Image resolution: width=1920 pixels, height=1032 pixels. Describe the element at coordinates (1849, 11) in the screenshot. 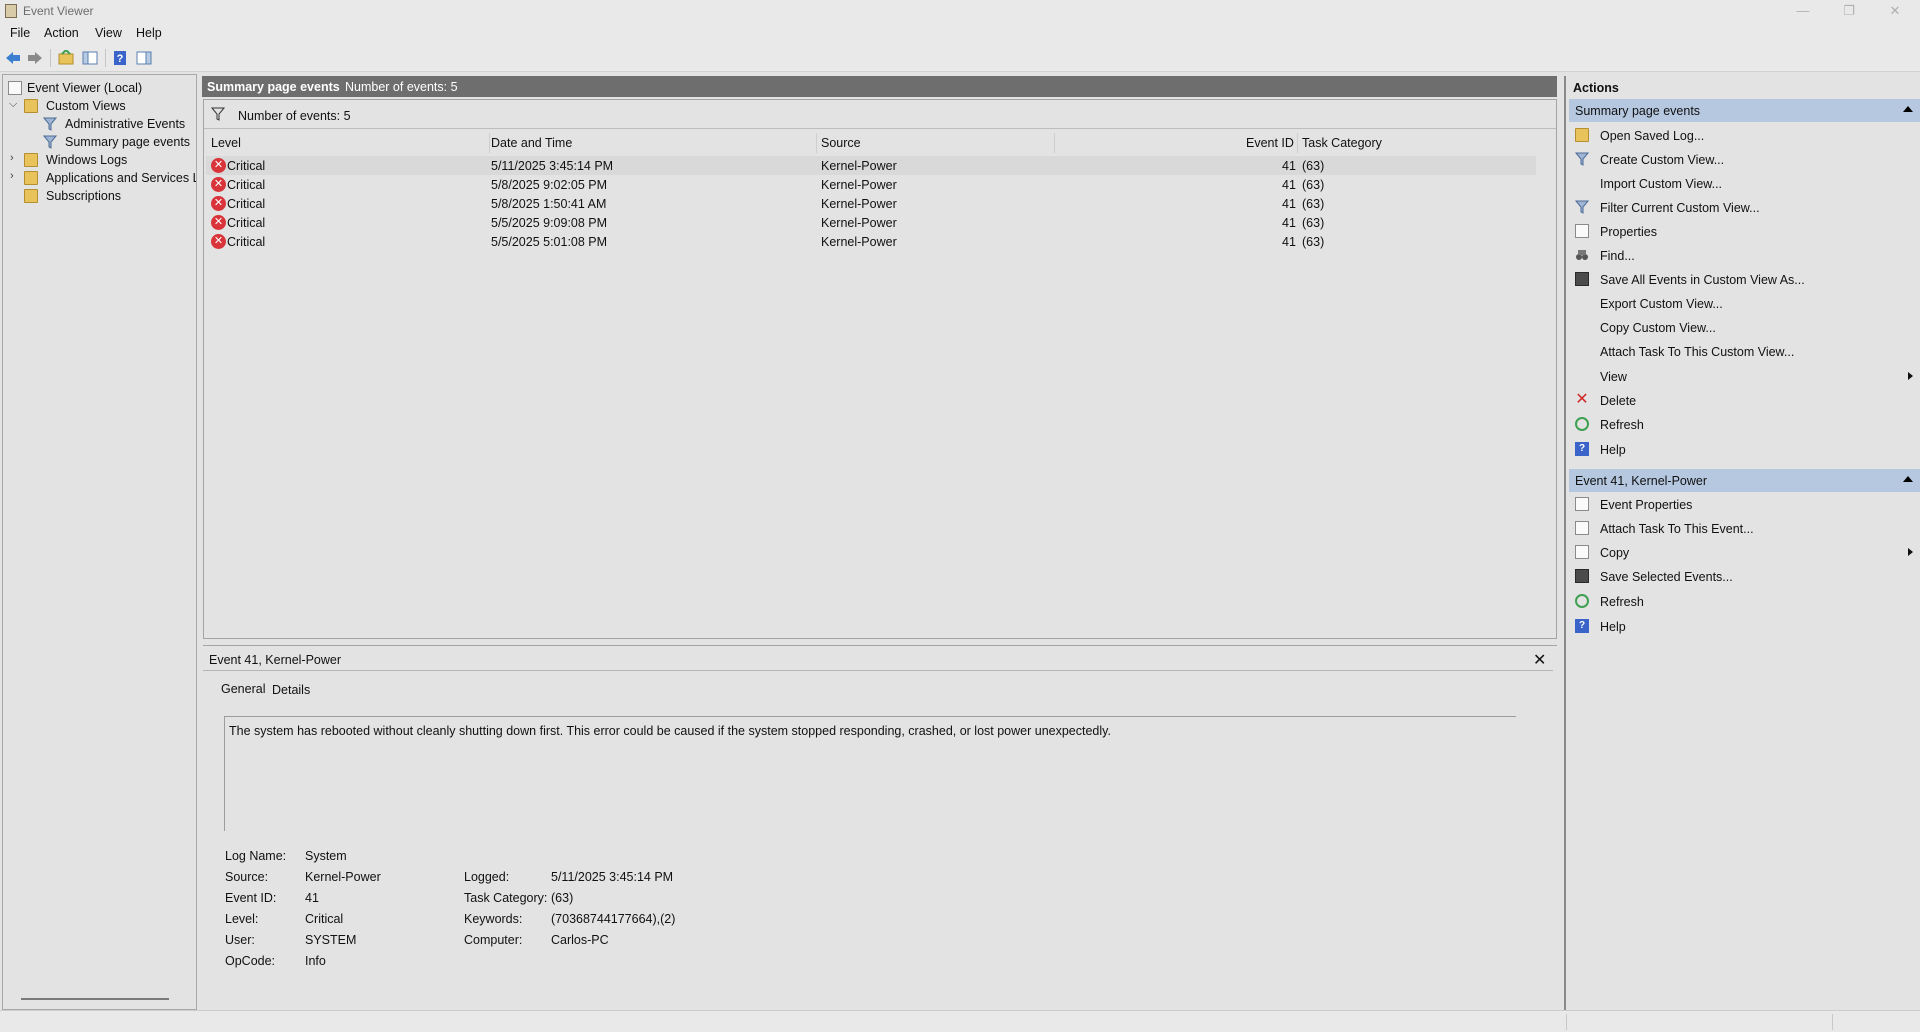

I see `restore-button: ❐` at that location.